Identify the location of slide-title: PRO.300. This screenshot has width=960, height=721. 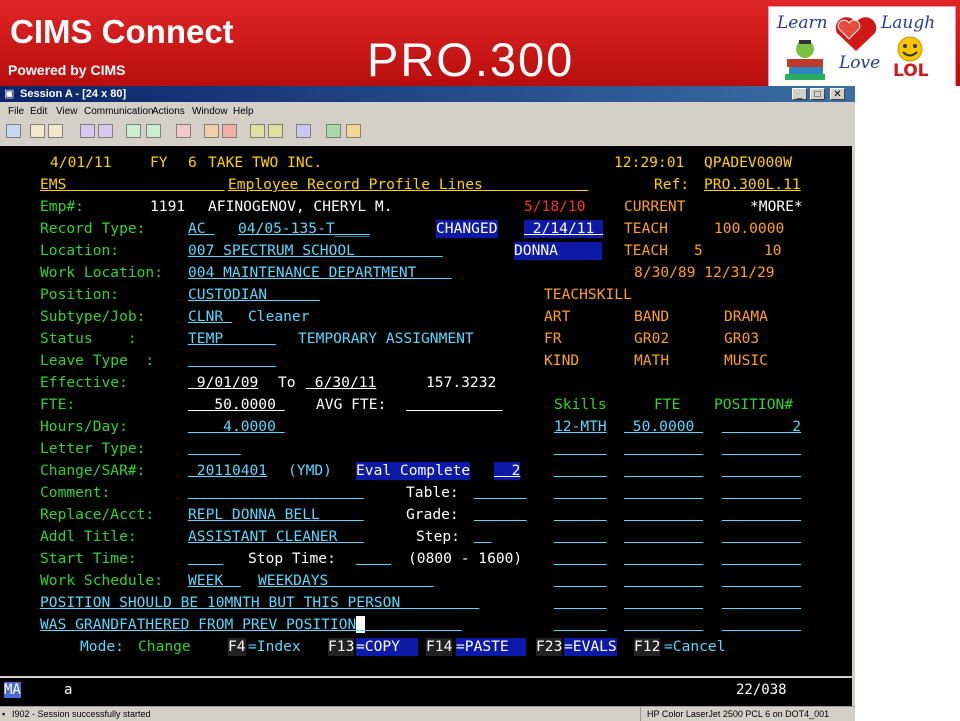
(471, 59).